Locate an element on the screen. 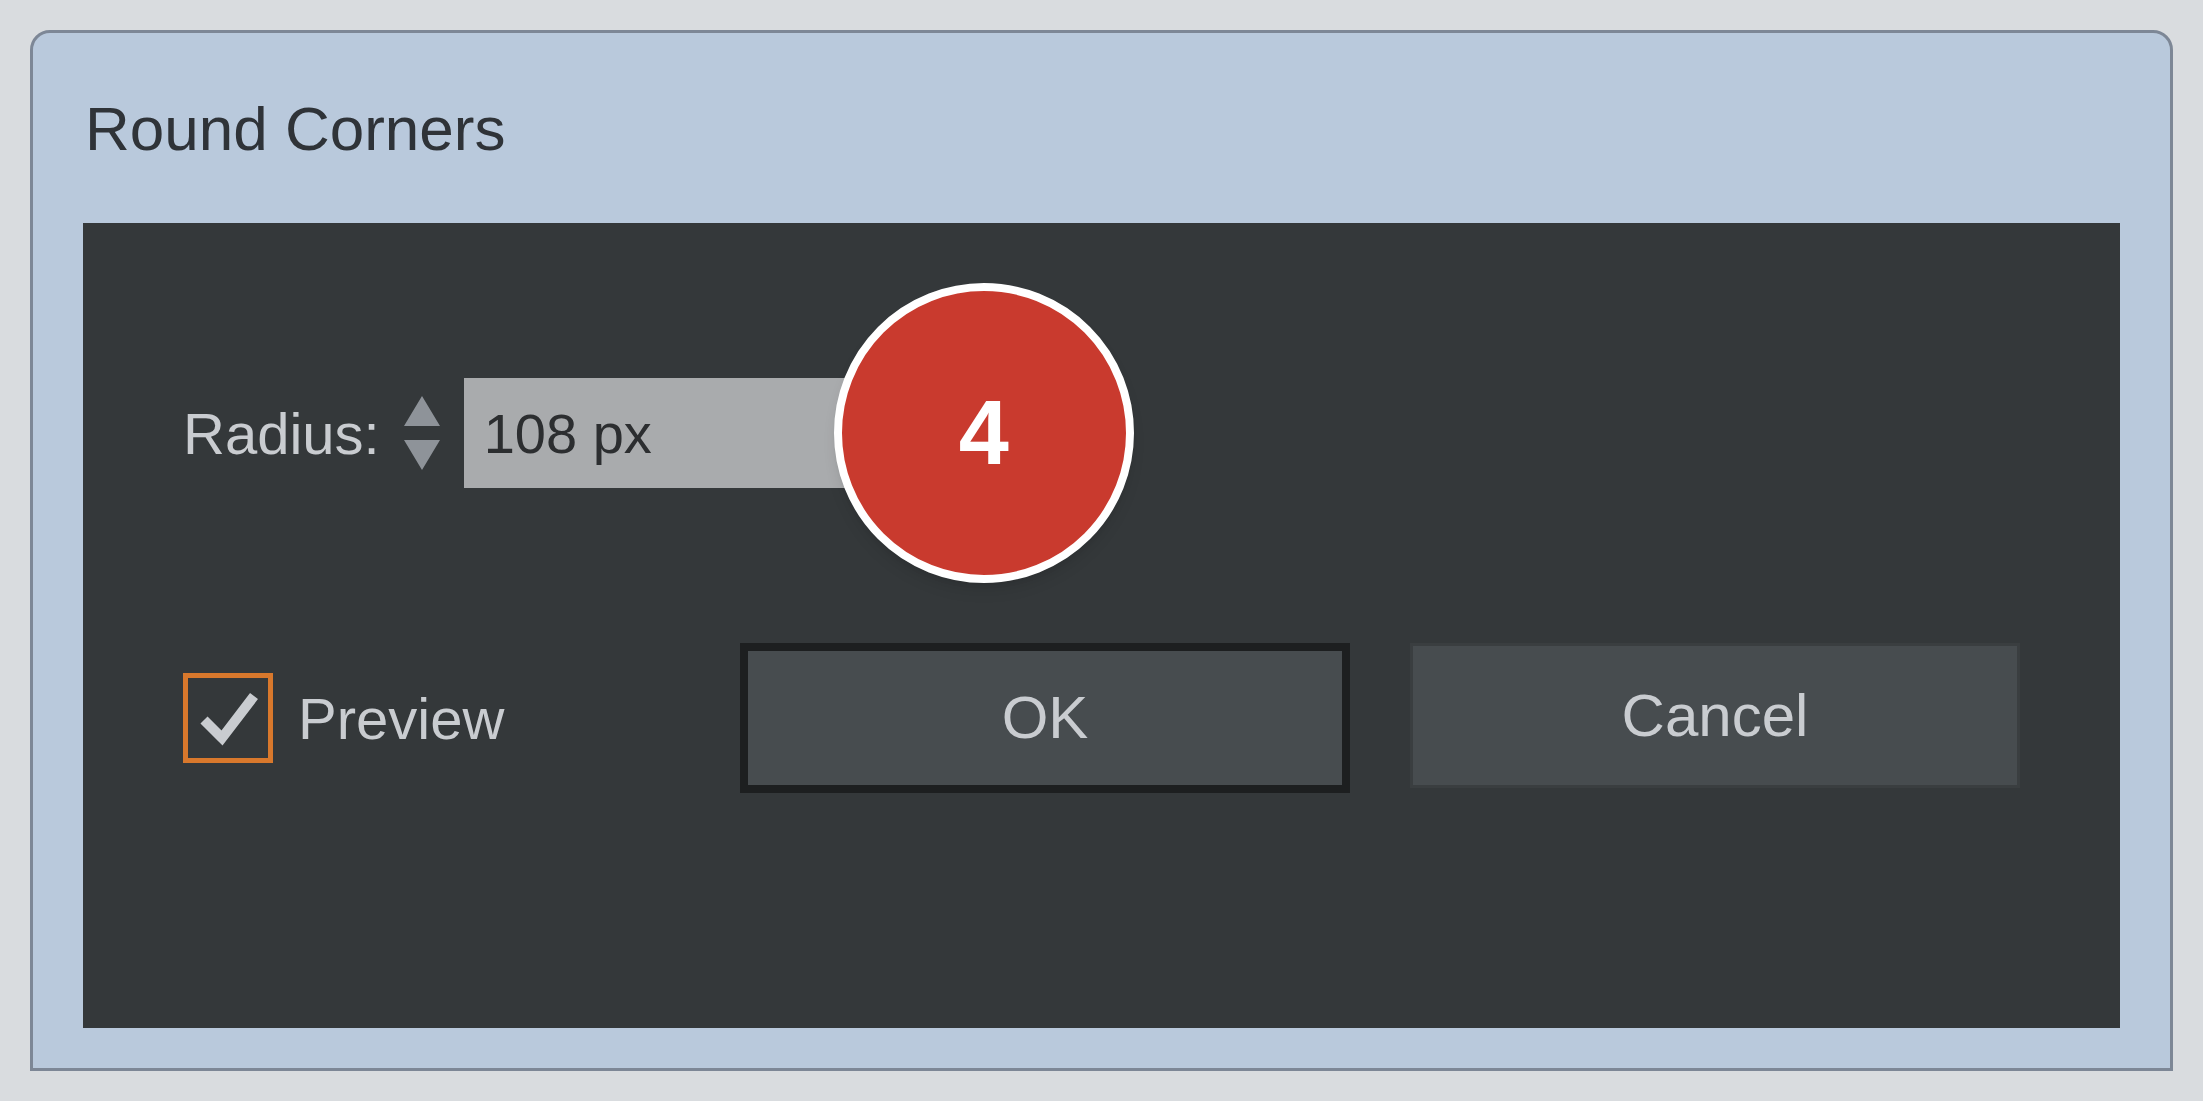 The width and height of the screenshot is (2203, 1101). radius-label: Radius: is located at coordinates (281, 433).